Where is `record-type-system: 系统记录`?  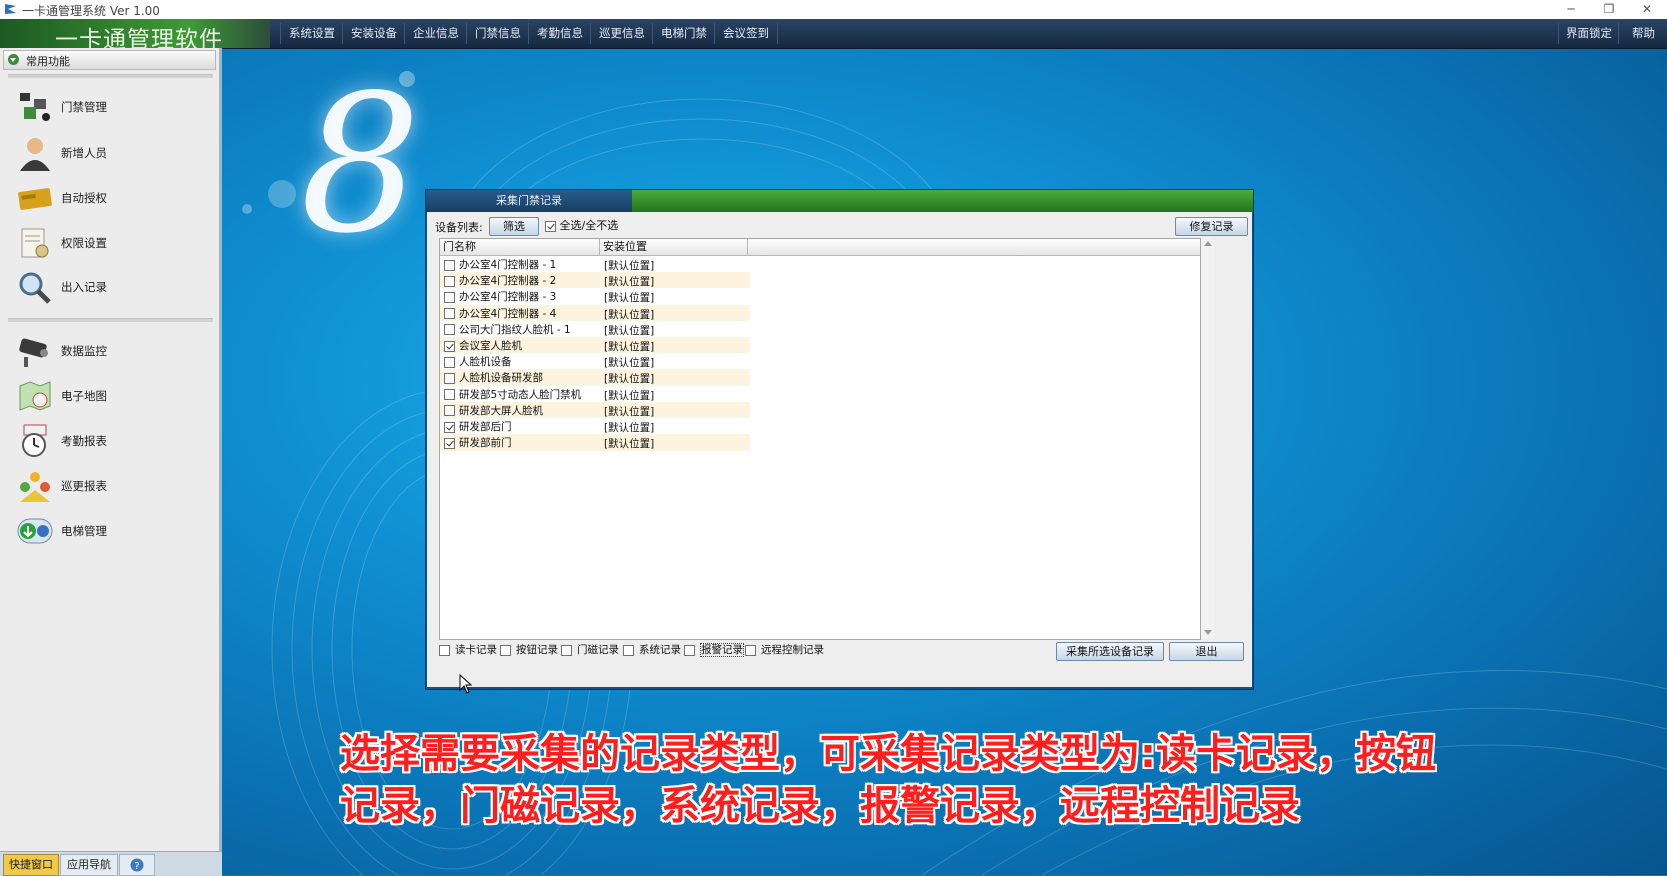
record-type-system: 系统记录 is located at coordinates (652, 649).